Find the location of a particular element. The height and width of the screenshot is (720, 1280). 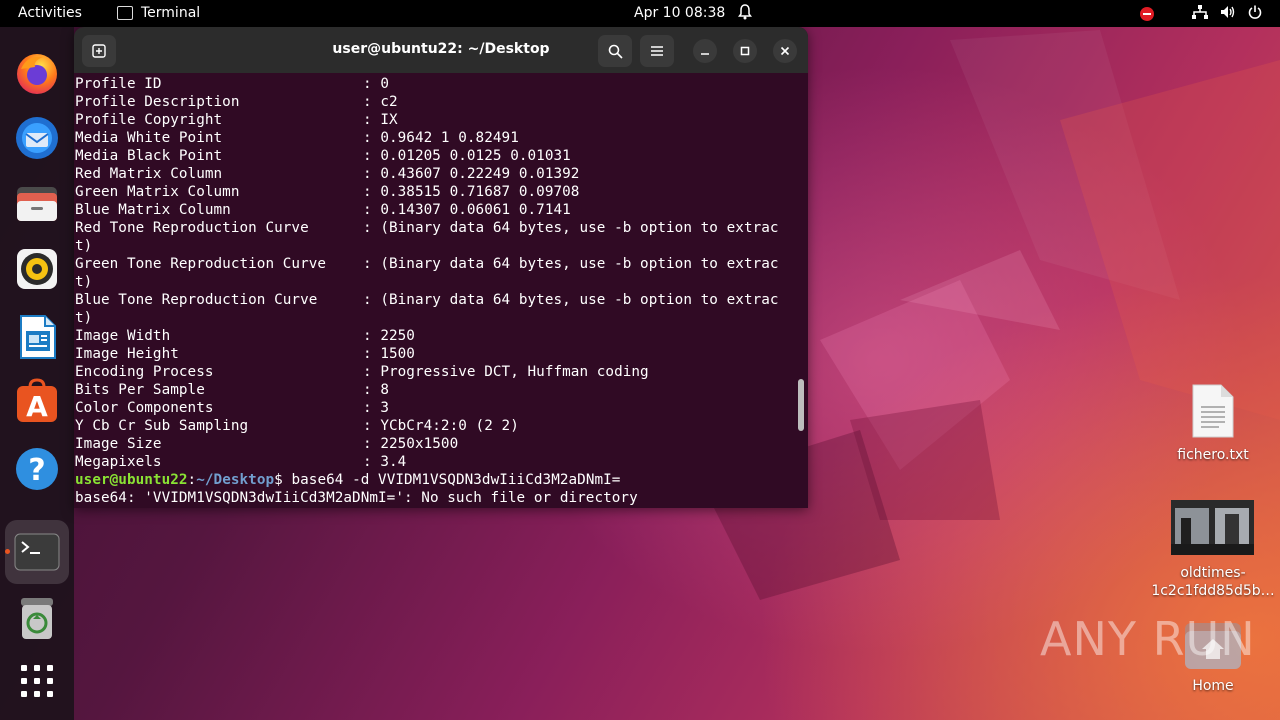

exif-key: Encoding Process is located at coordinates (144, 372).